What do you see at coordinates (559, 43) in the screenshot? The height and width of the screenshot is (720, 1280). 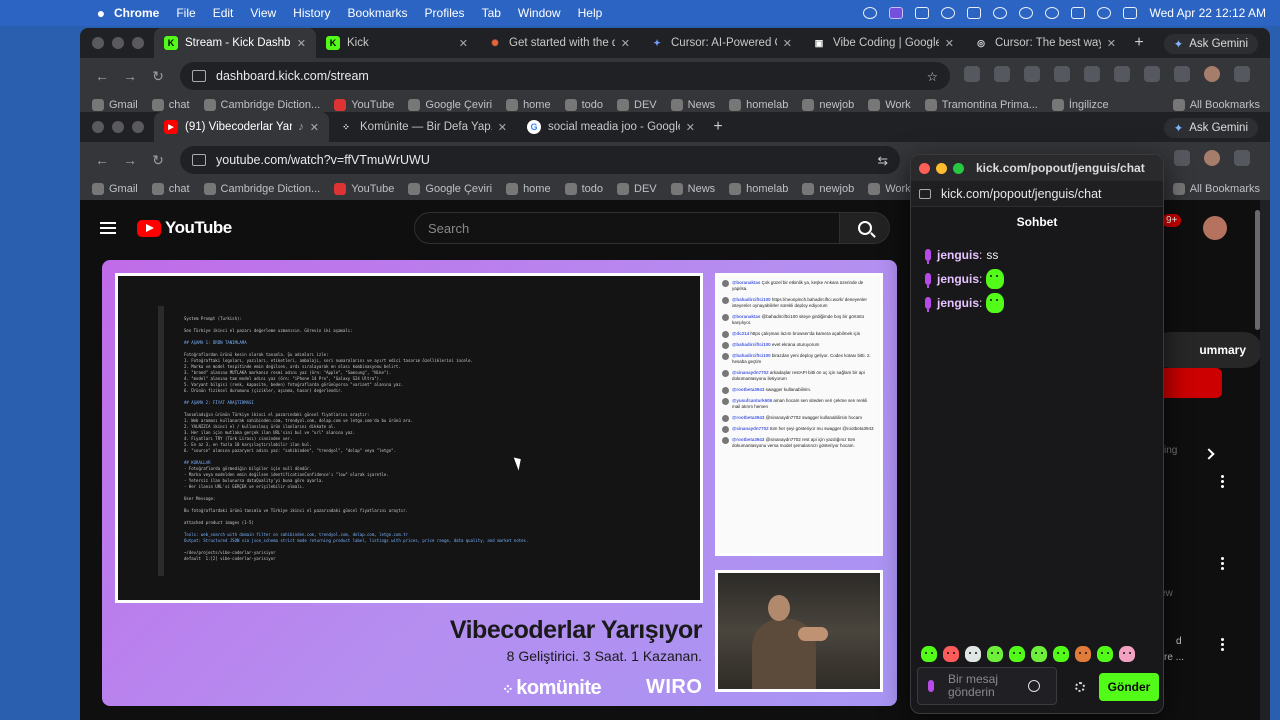 I see `tab-get-started: ✺ Get started with the de ✕` at bounding box center [559, 43].